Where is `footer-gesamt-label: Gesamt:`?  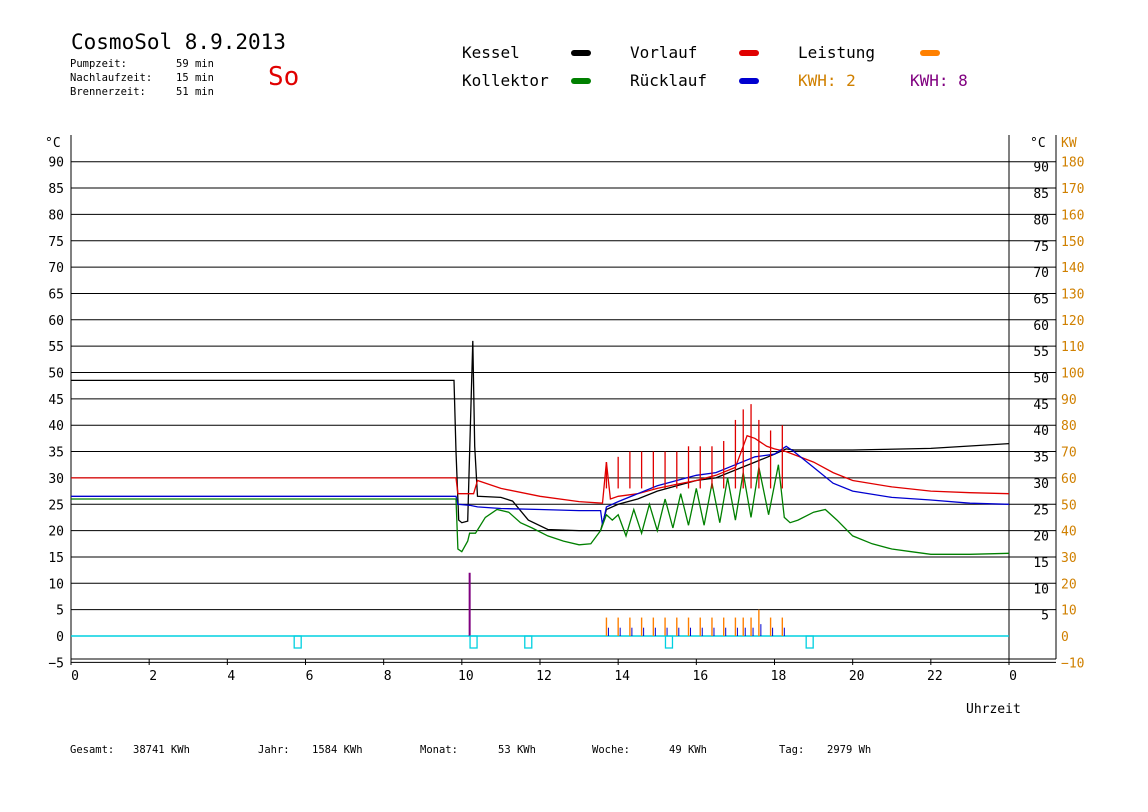 footer-gesamt-label: Gesamt: is located at coordinates (92, 750).